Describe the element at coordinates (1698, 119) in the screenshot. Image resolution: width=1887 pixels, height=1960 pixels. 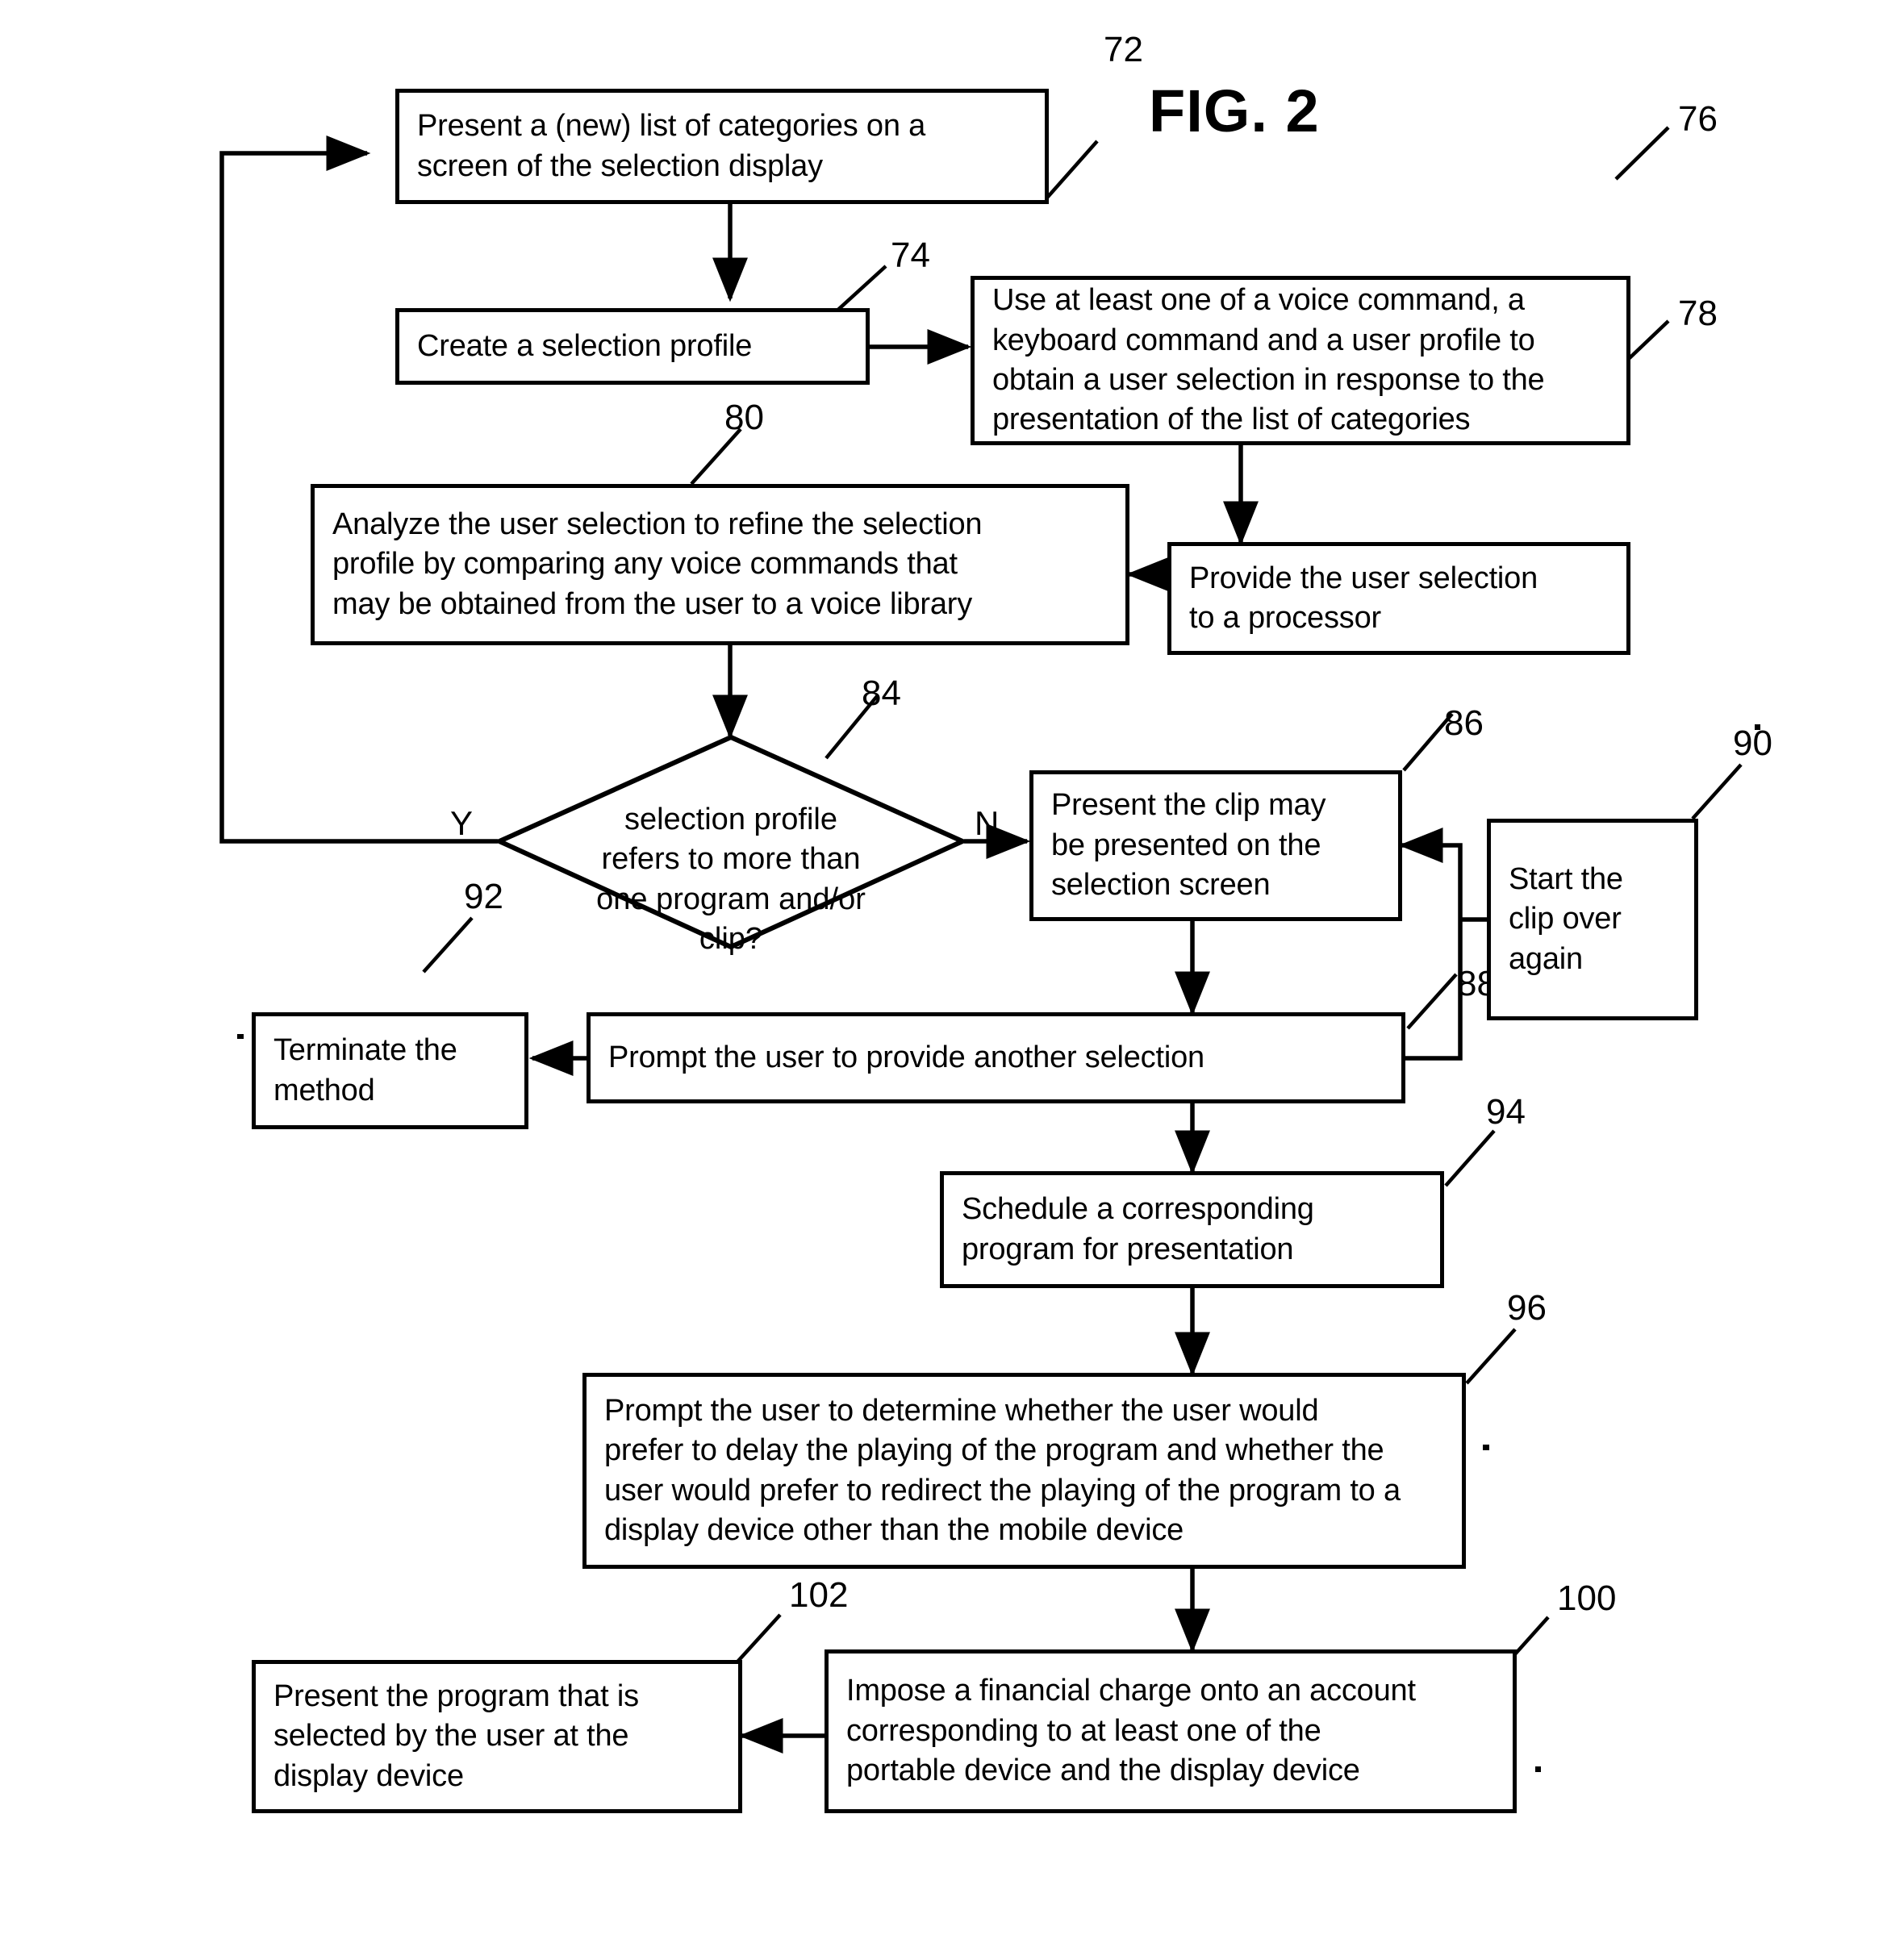
I see `reference-numeral-76: 76` at that location.